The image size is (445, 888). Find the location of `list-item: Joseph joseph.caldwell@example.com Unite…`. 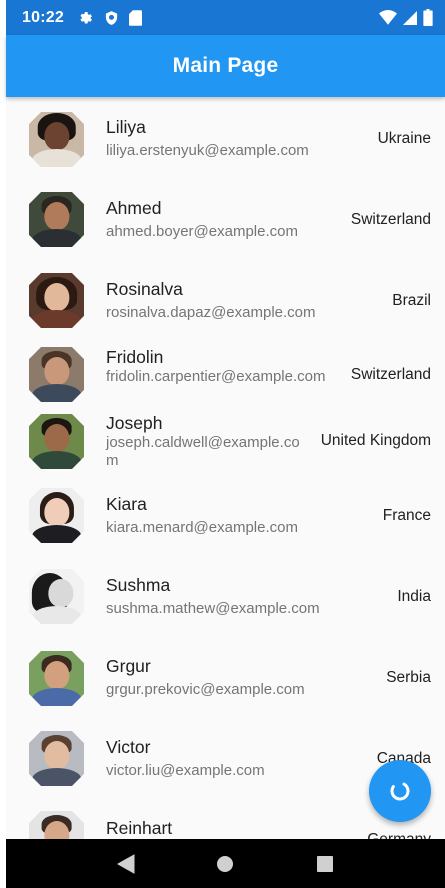

list-item: Joseph joseph.caldwell@example.com Unite… is located at coordinates (225, 447).